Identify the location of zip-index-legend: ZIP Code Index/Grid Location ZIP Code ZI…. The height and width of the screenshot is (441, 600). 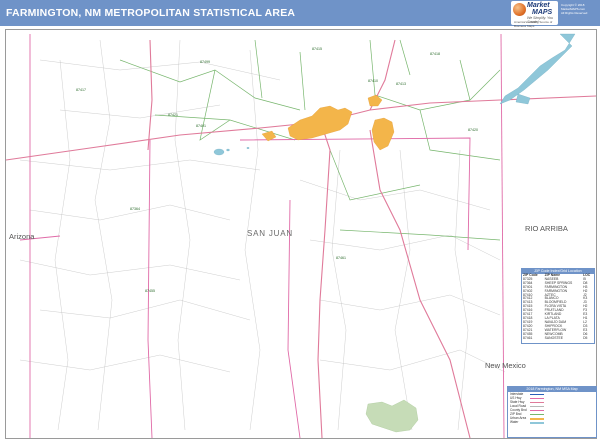
(558, 306).